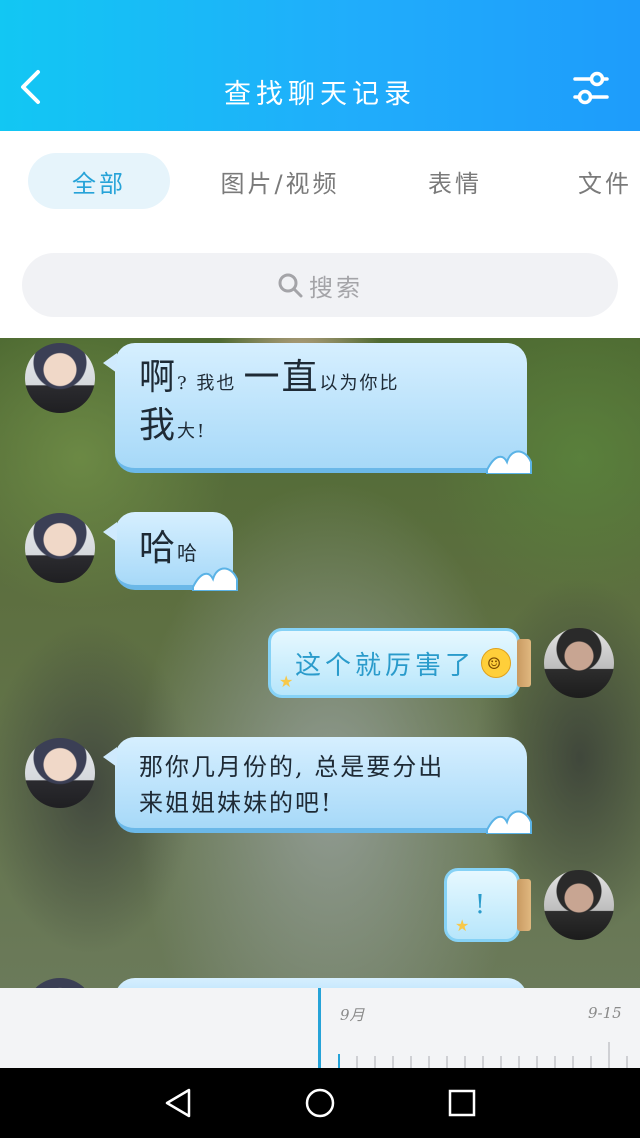 This screenshot has width=640, height=1138. What do you see at coordinates (352, 1015) in the screenshot?
I see `timeline-month-label: 9月` at bounding box center [352, 1015].